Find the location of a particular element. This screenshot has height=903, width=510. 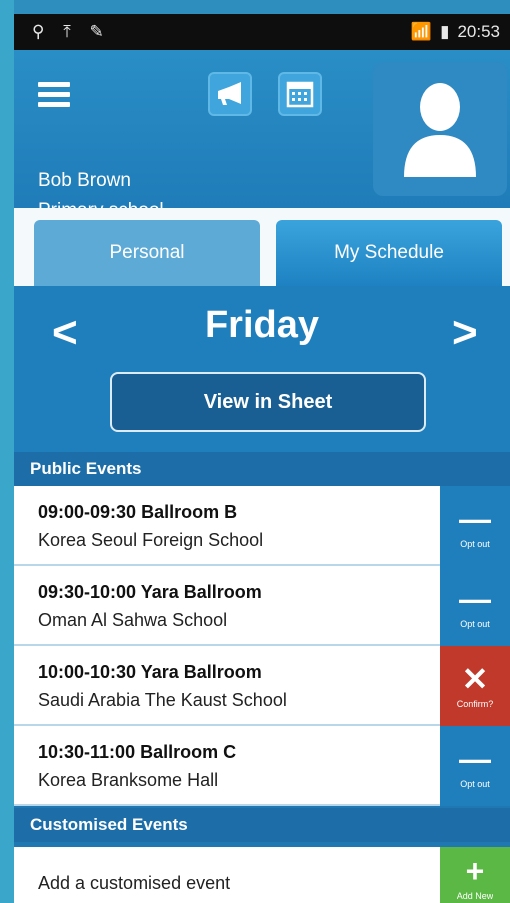

event-school: Korea Branksome Hall is located at coordinates (128, 780).